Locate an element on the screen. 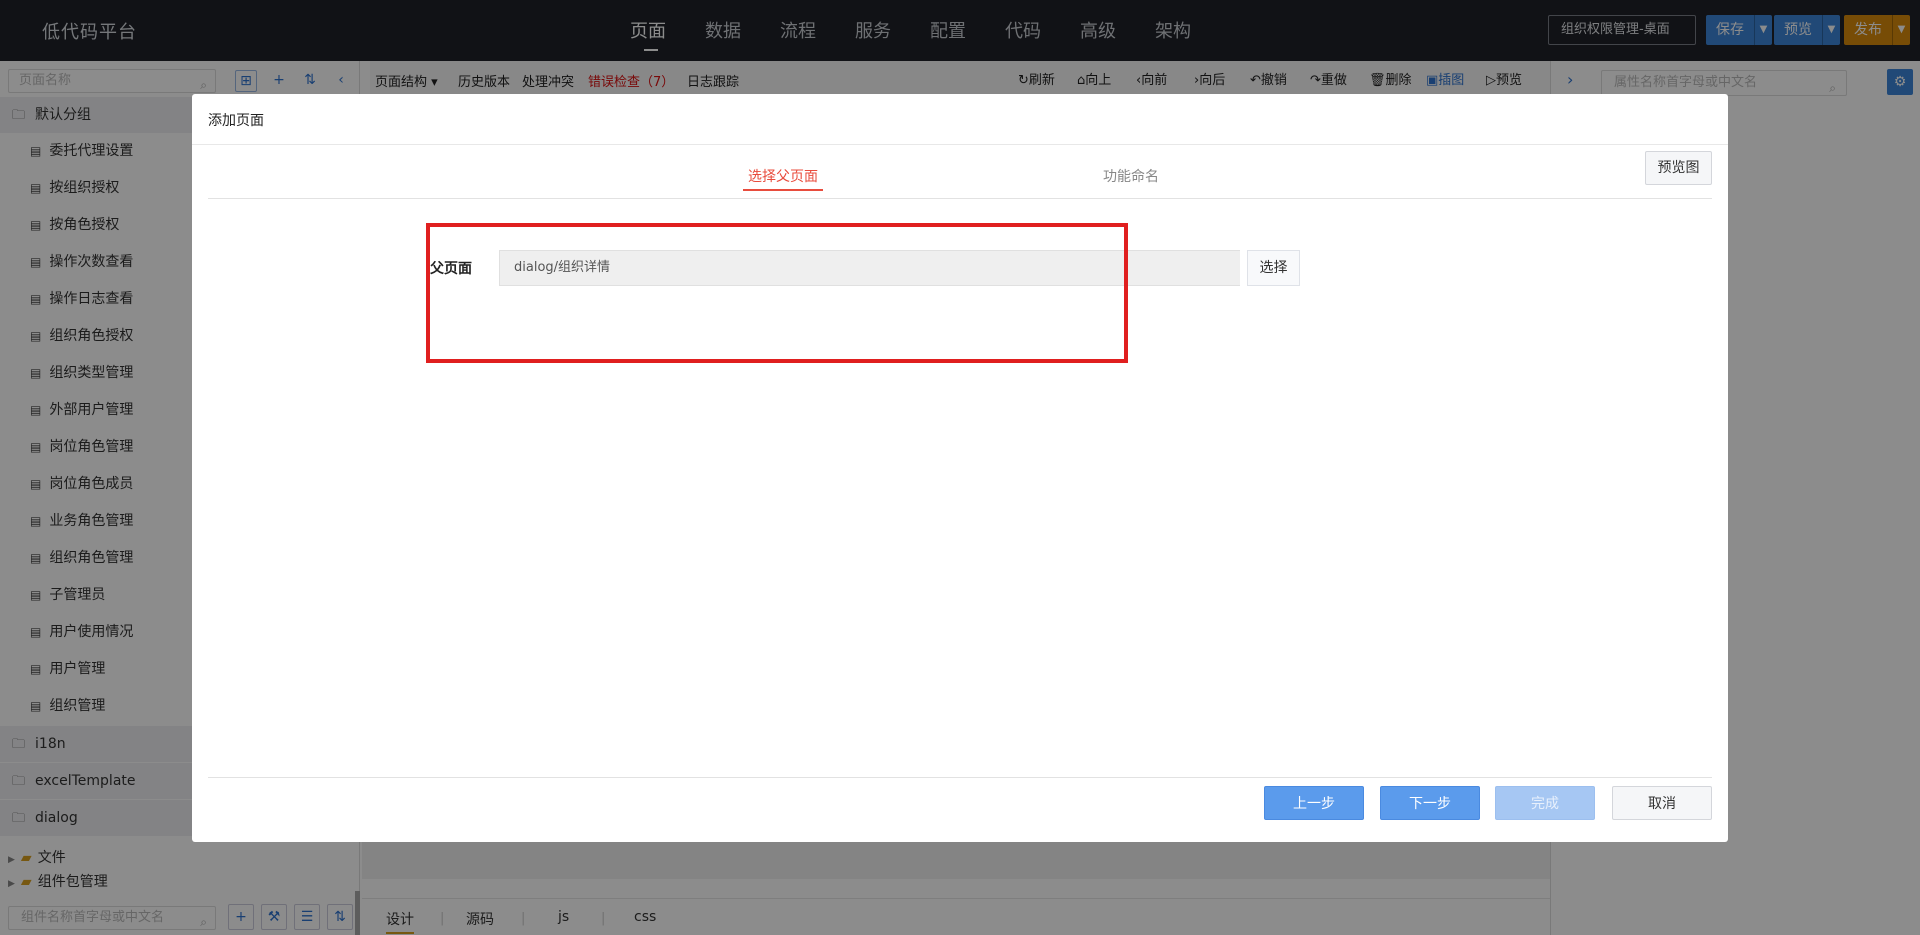 Image resolution: width=1920 pixels, height=935 pixels. prev-step-button: 上一步 is located at coordinates (1314, 803).